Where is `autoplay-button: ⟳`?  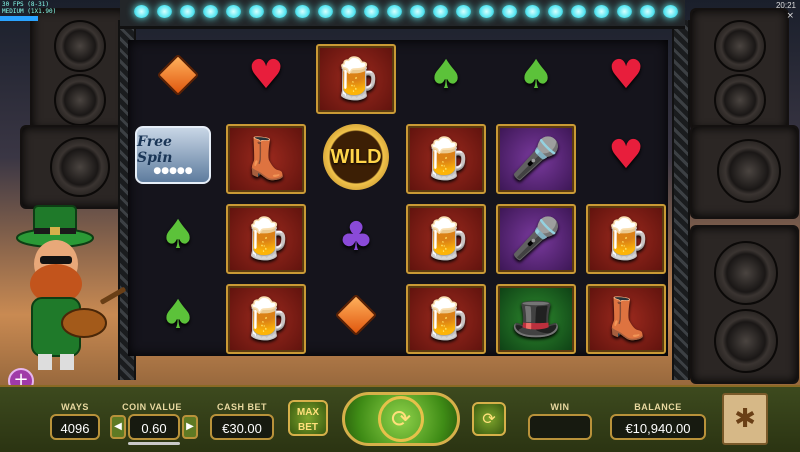 autoplay-button: ⟳ is located at coordinates (489, 419).